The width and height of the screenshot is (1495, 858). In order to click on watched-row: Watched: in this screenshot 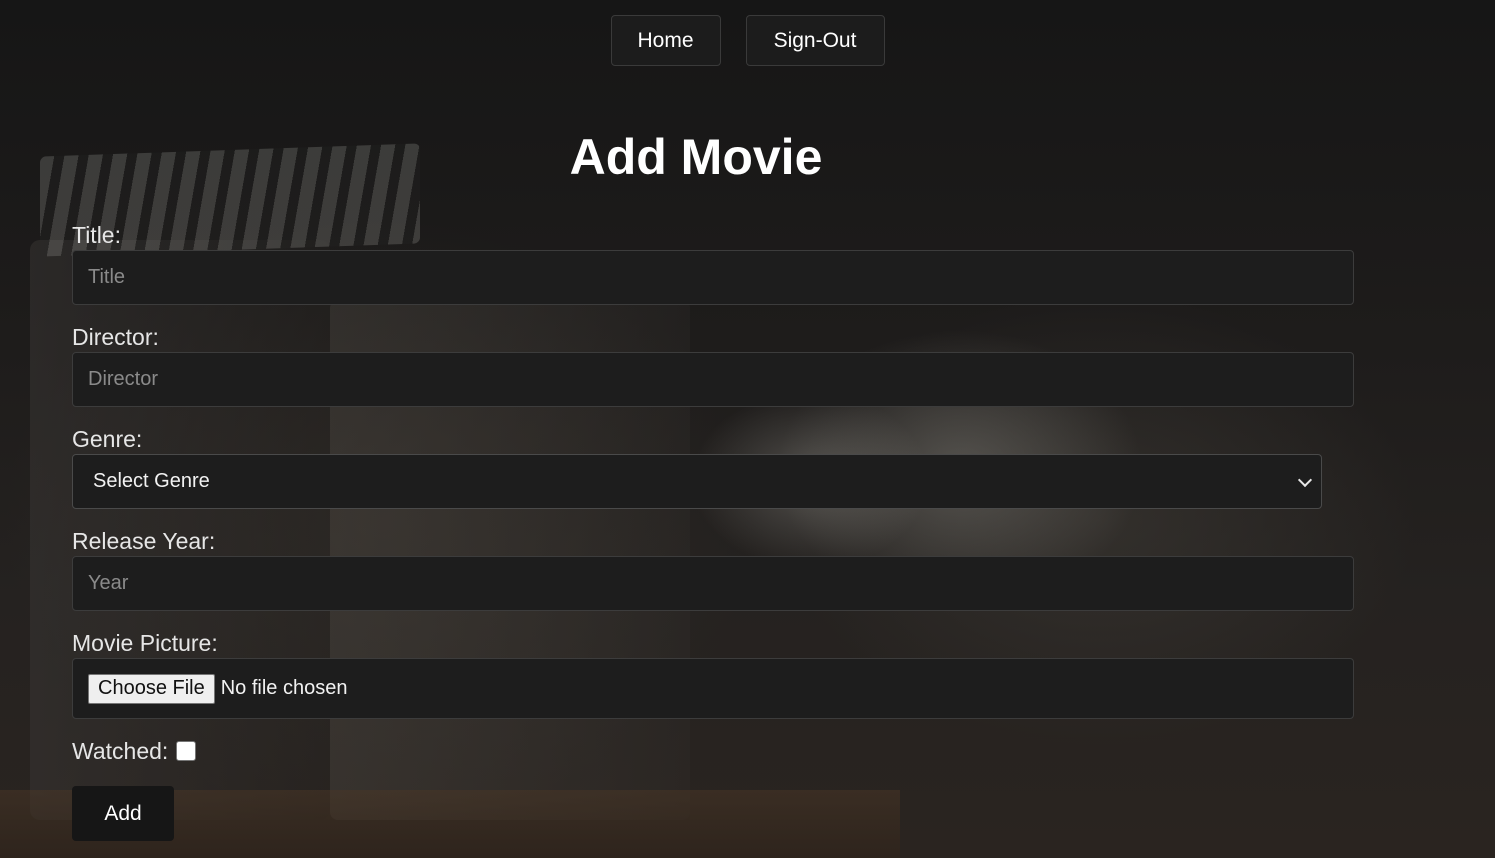, I will do `click(713, 751)`.